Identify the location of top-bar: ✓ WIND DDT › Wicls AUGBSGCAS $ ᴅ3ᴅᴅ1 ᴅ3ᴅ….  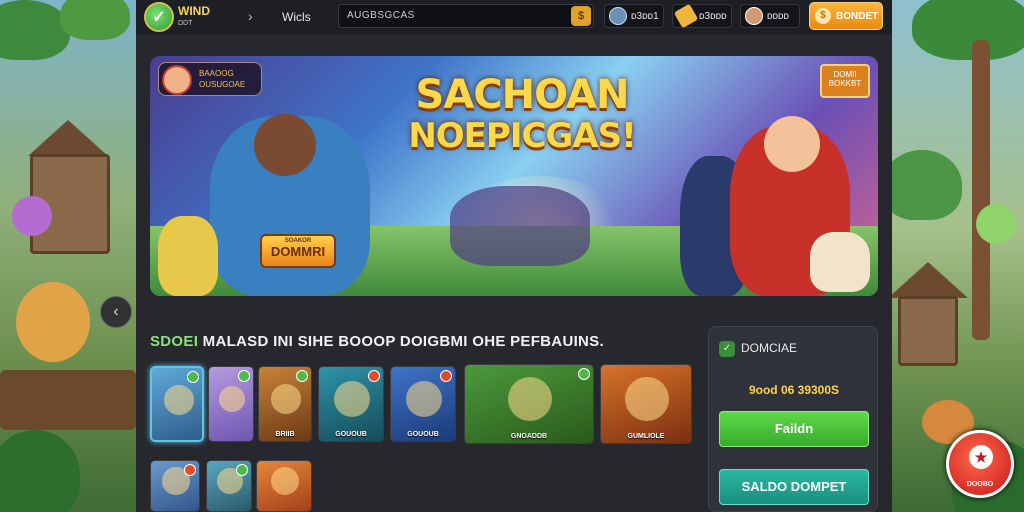
(514, 17).